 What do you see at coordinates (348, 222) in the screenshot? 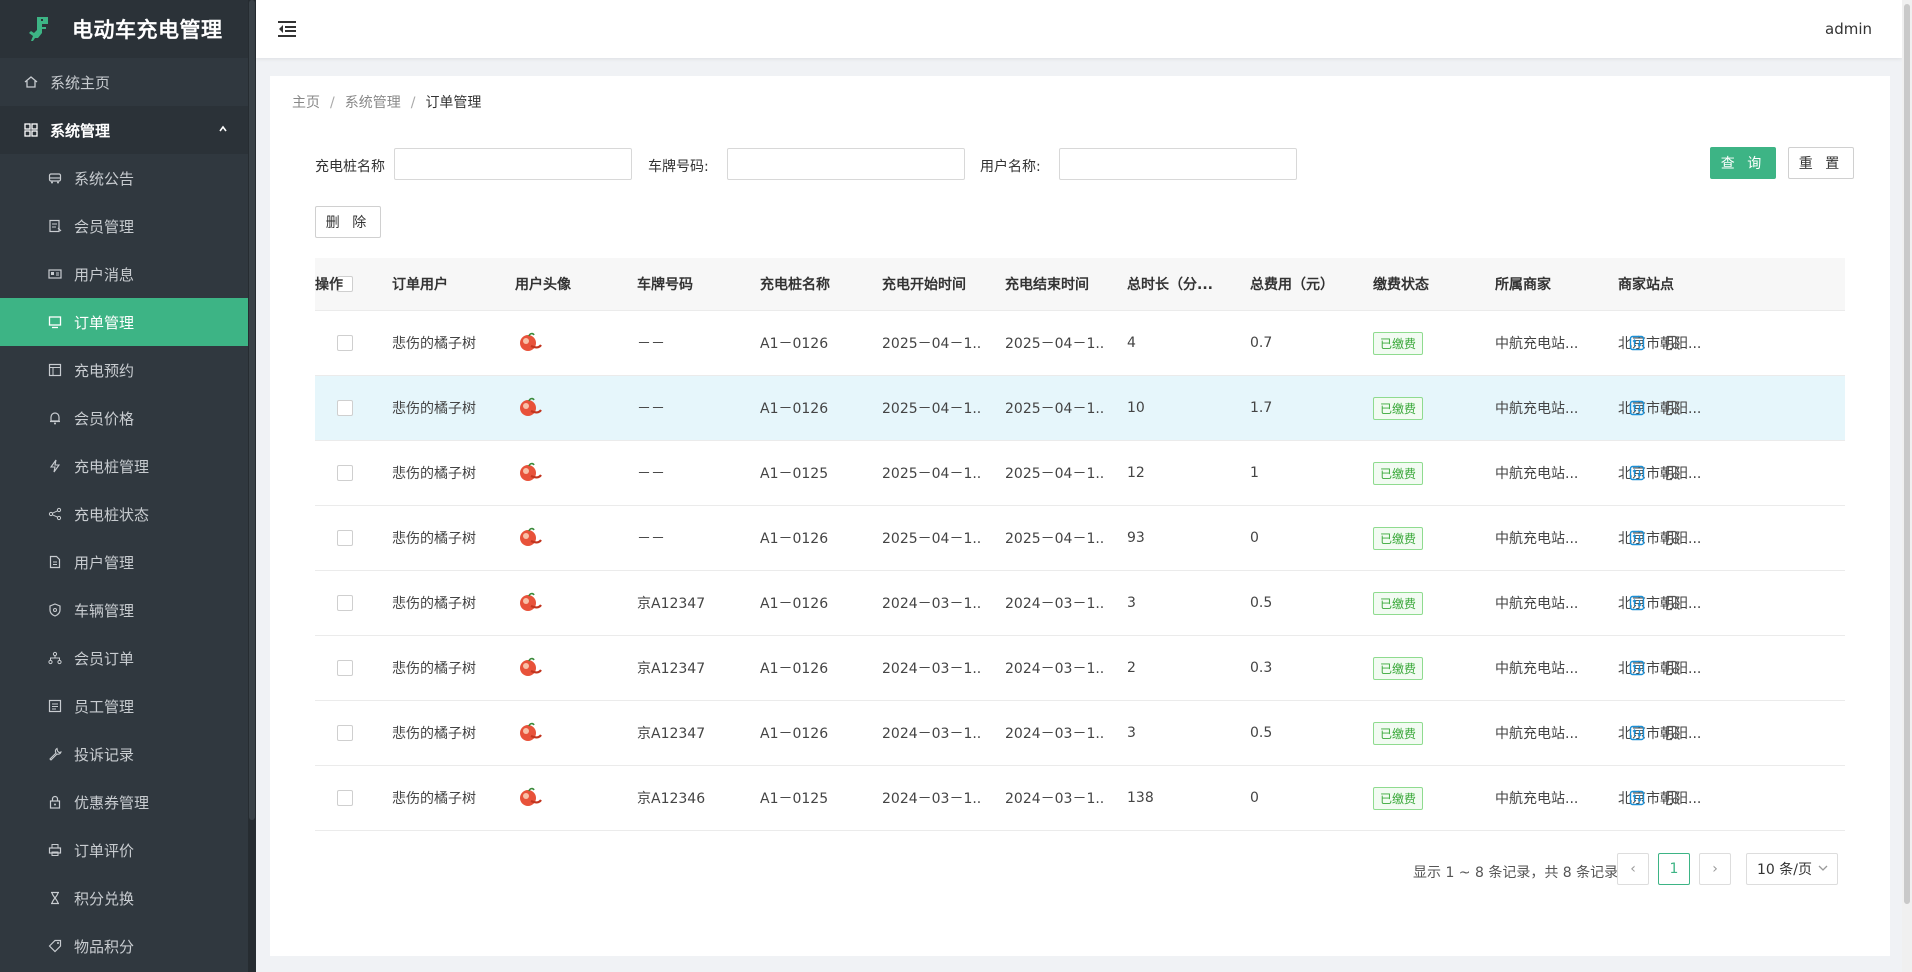
I see `delete-button: 删 除` at bounding box center [348, 222].